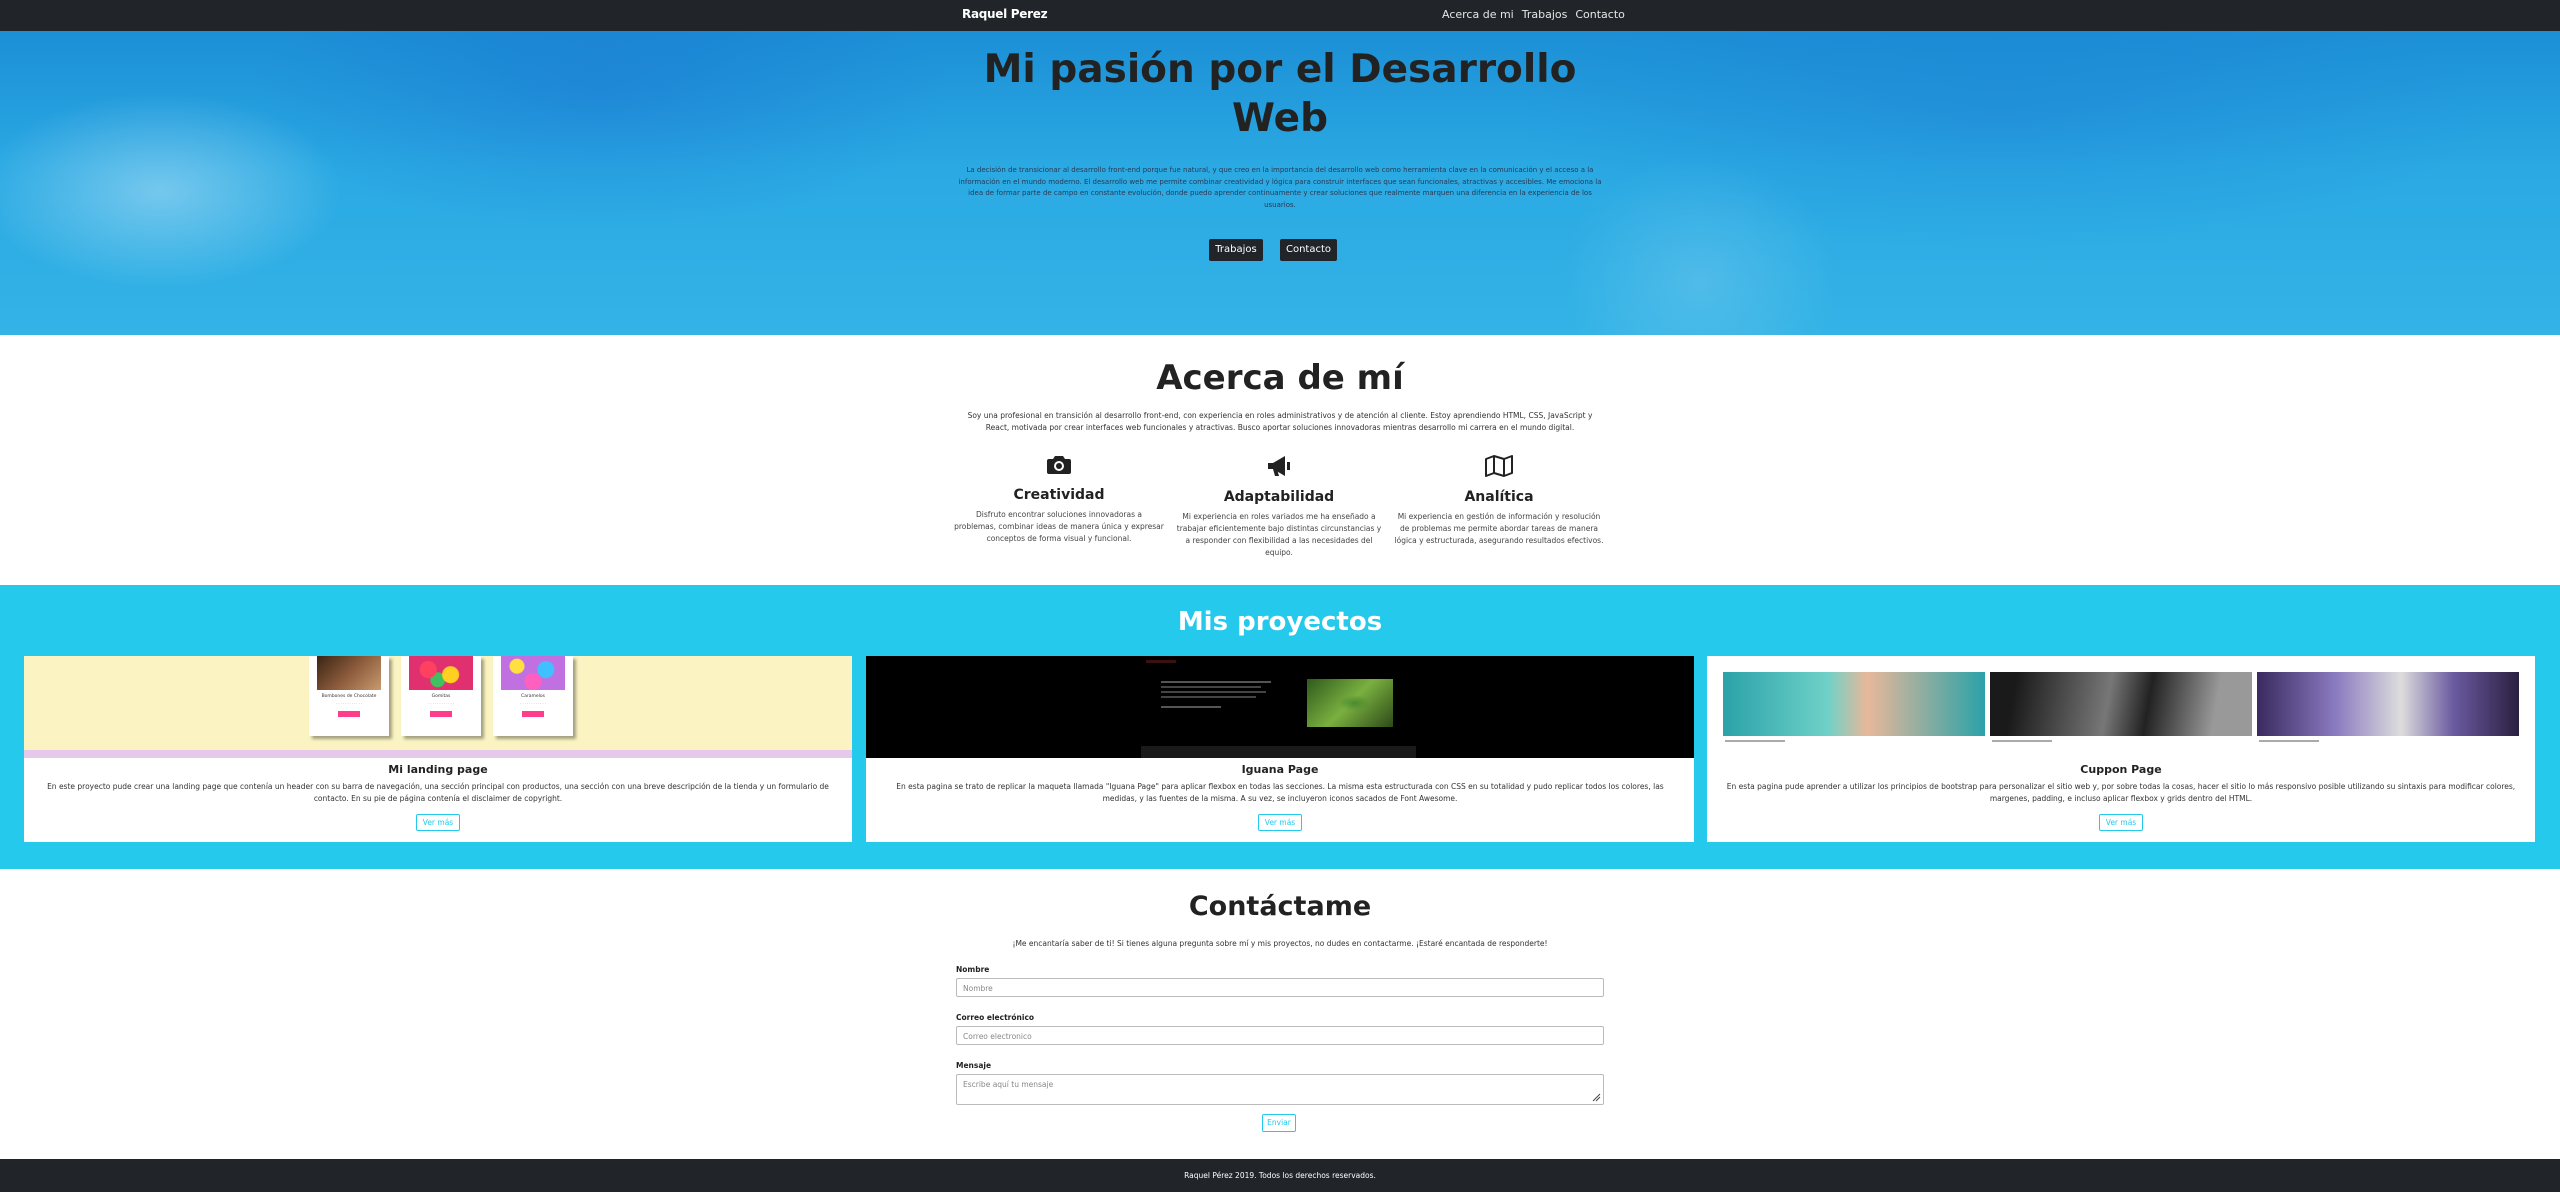 The height and width of the screenshot is (1192, 2560). Describe the element at coordinates (1279, 497) in the screenshot. I see `feature-title: Adaptabilidad` at that location.